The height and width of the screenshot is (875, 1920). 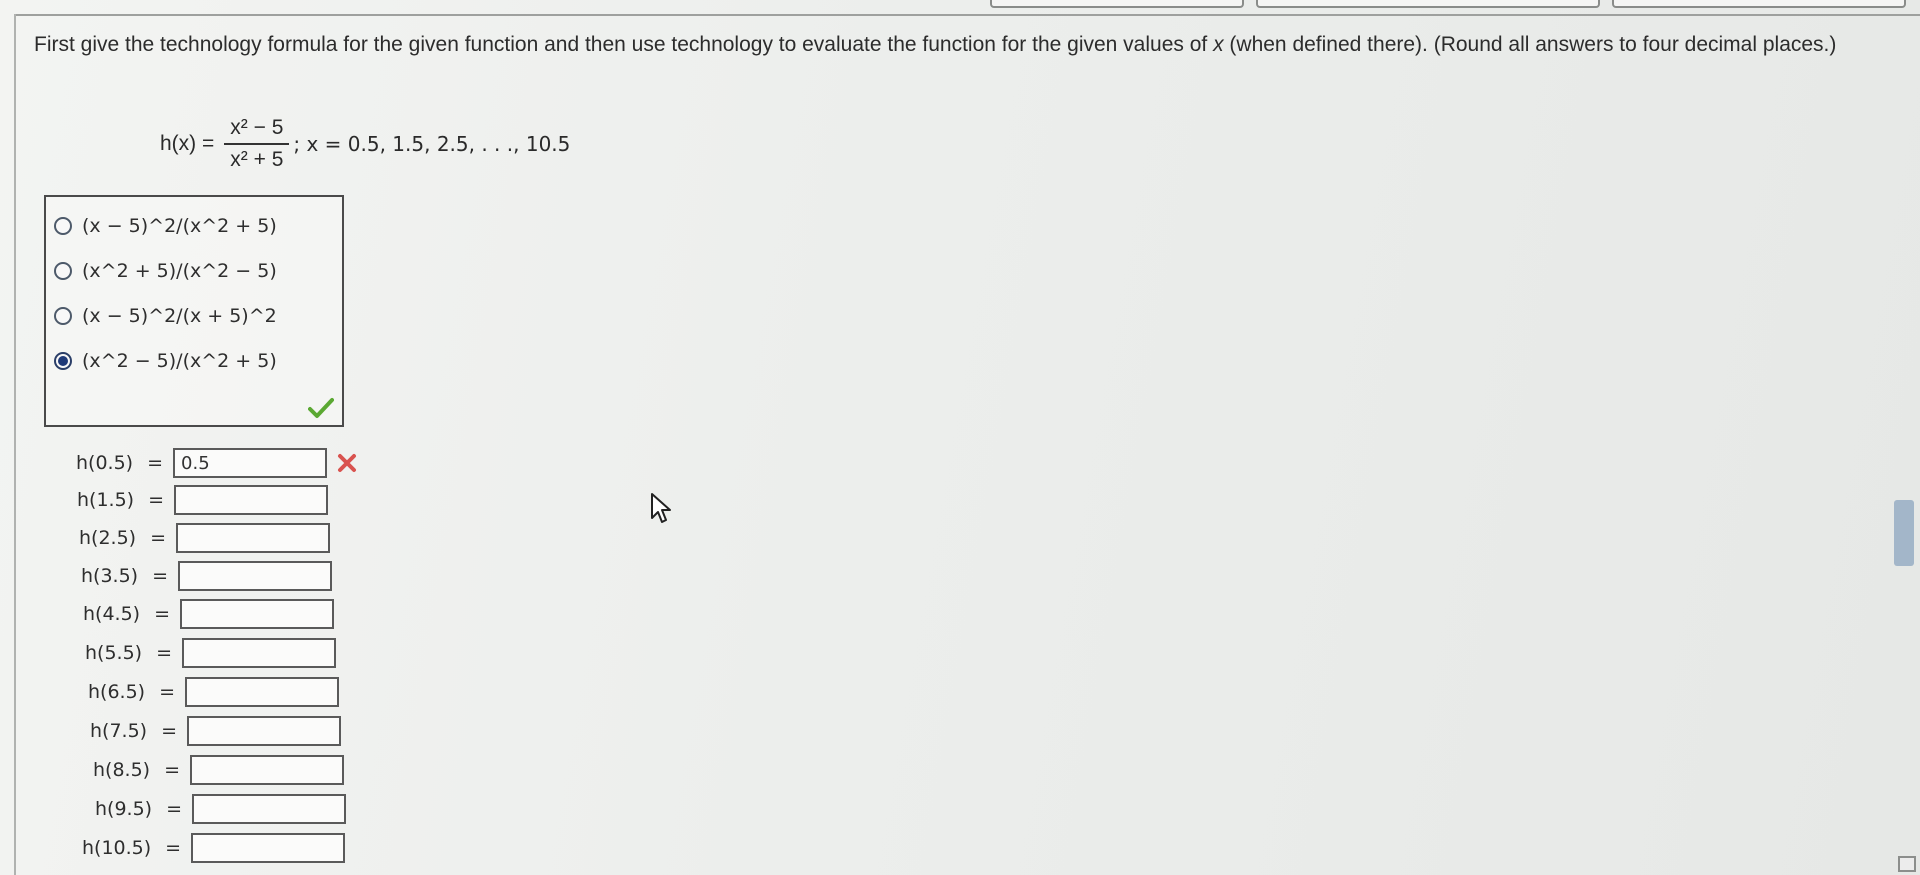 I want to click on fraction-denominator: x² + 5, so click(x=257, y=159).